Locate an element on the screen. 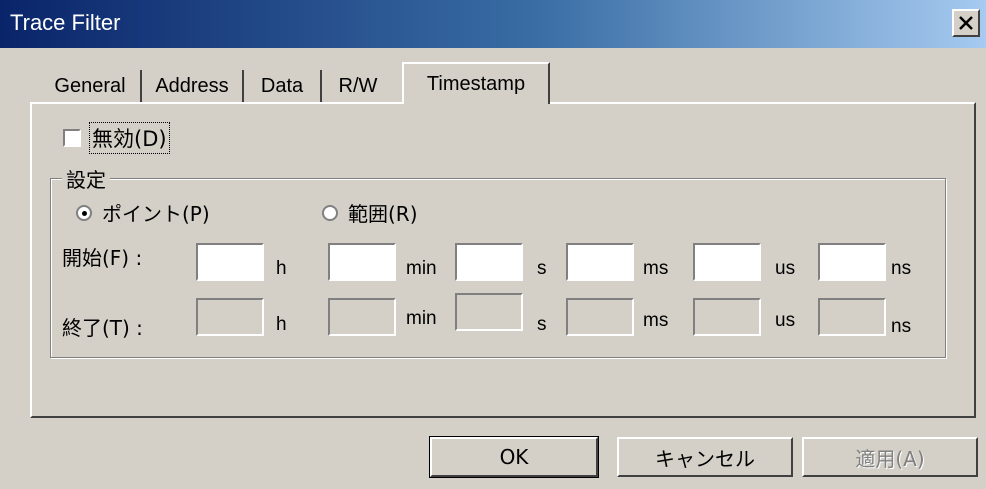 The image size is (986, 489). end-seconds-field is located at coordinates (489, 312).